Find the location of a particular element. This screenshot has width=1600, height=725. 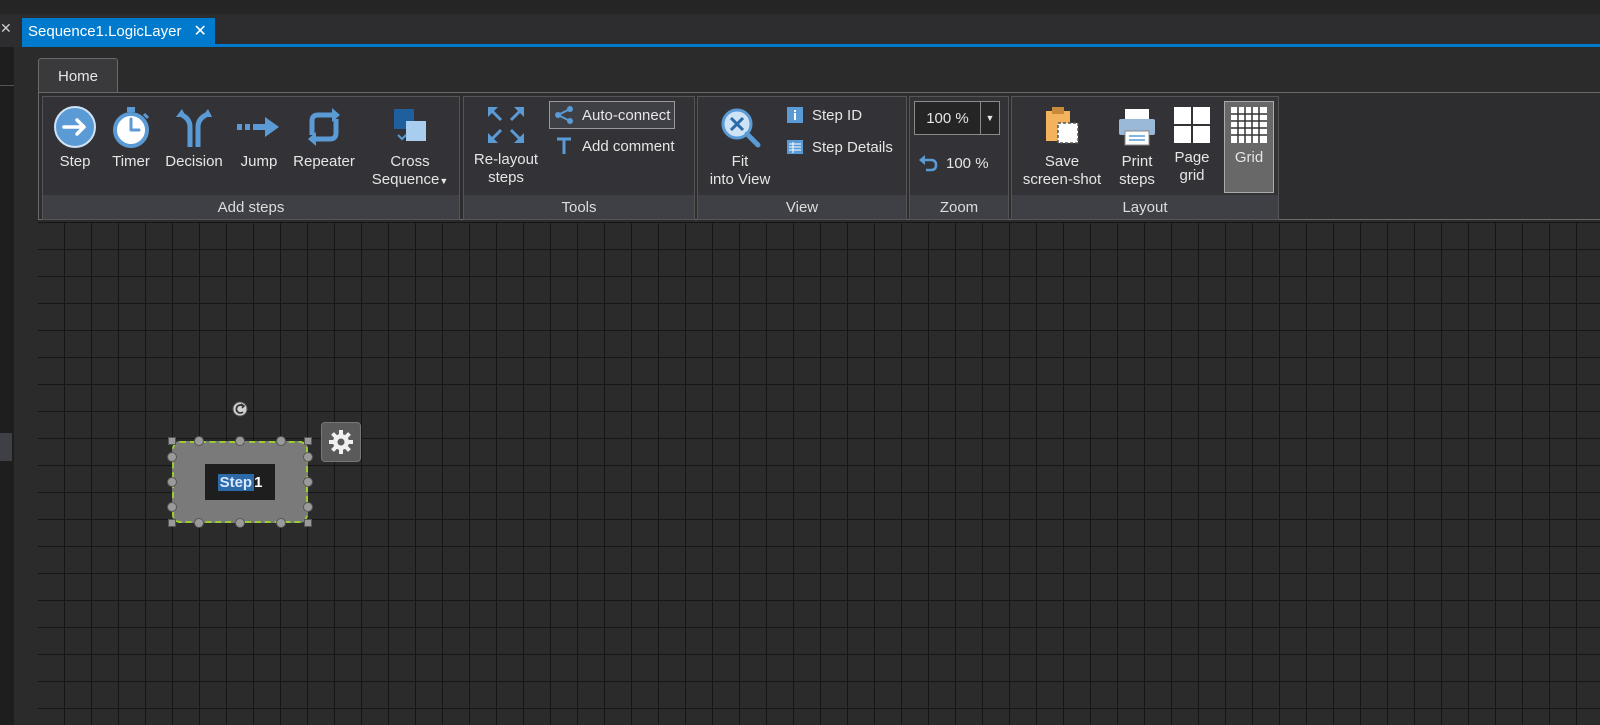

print-label-line1: Print is located at coordinates (1137, 161).